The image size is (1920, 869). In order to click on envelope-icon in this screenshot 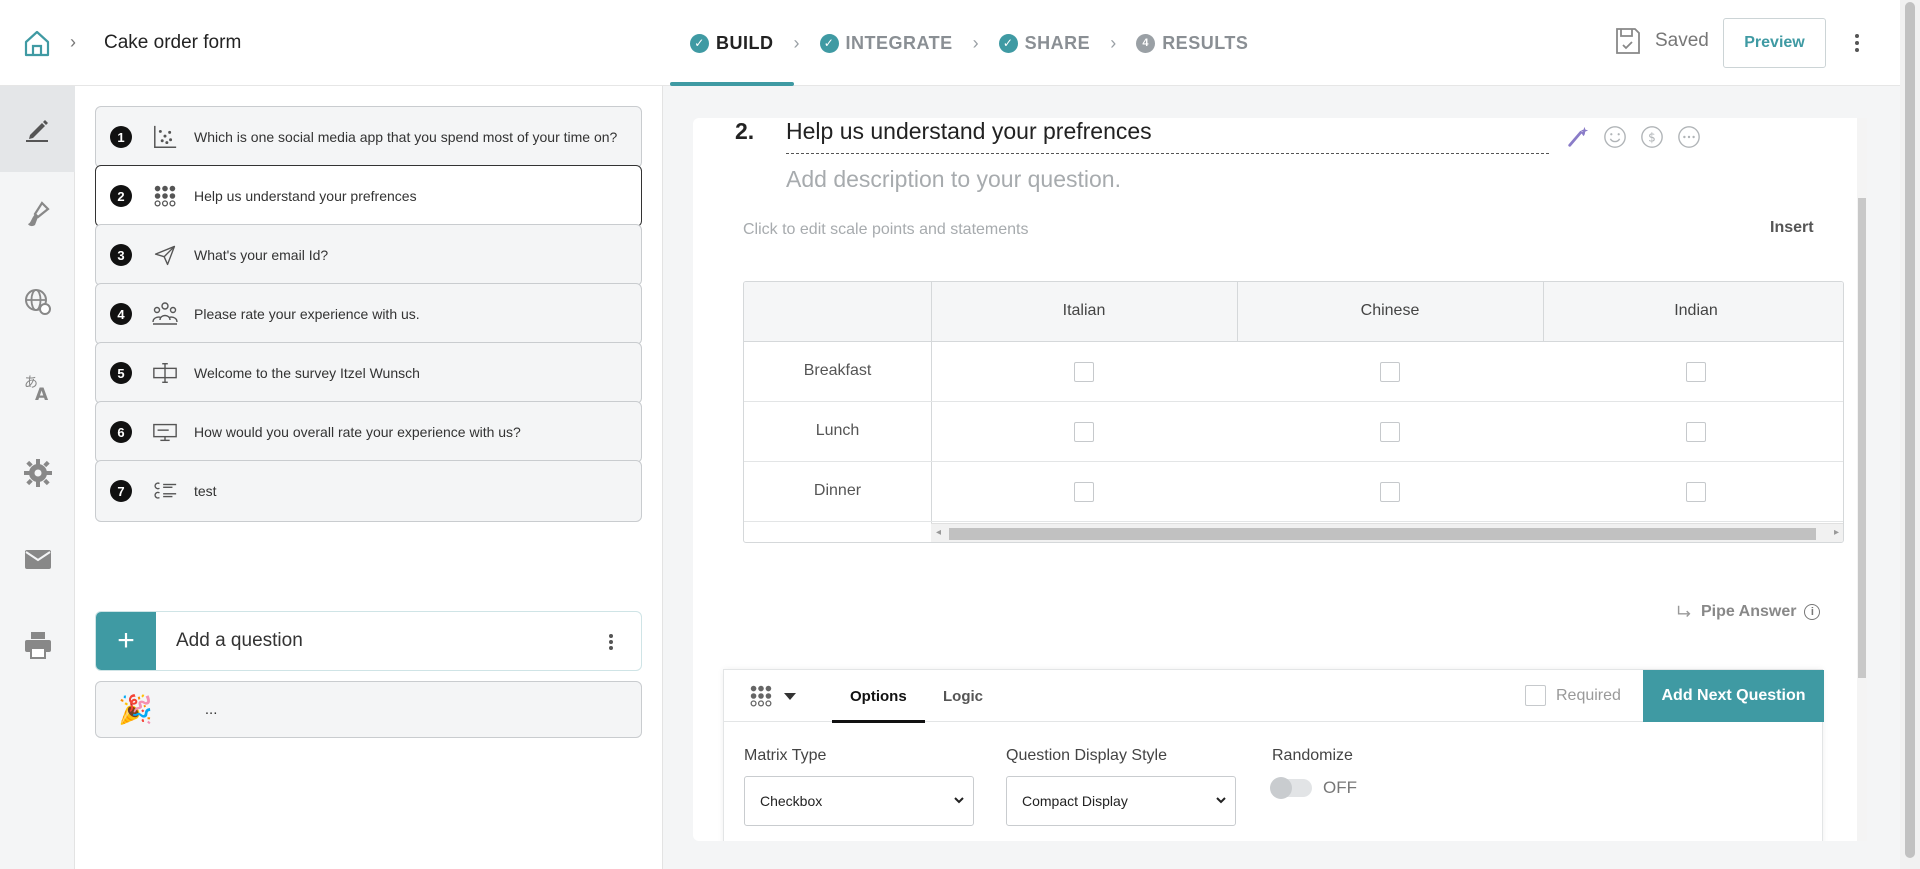, I will do `click(37, 559)`.